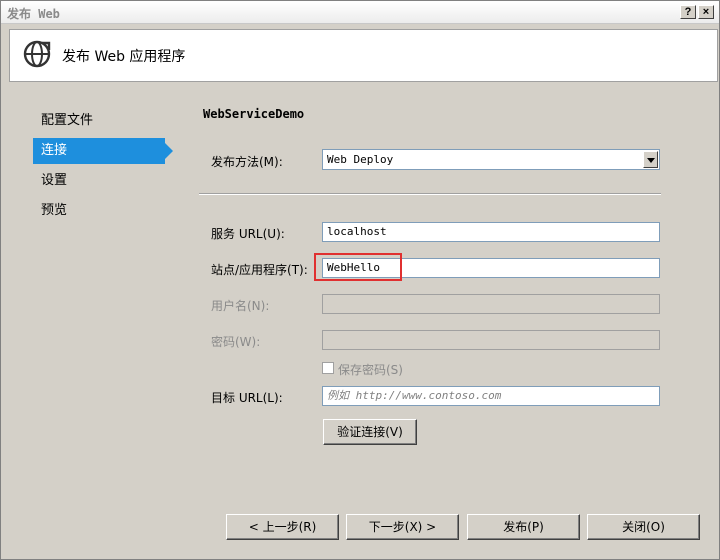 This screenshot has width=720, height=560. Describe the element at coordinates (124, 57) in the screenshot. I see `page-title: 发布 Web 应用程序` at that location.